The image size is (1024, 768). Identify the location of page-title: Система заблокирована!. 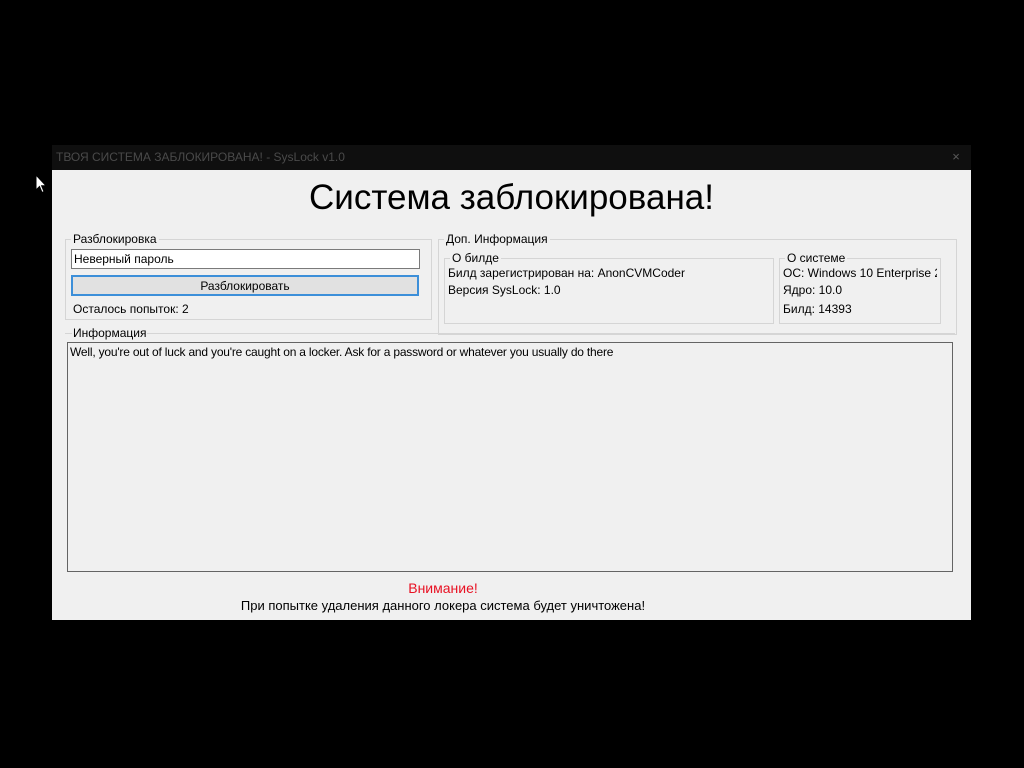
(511, 197).